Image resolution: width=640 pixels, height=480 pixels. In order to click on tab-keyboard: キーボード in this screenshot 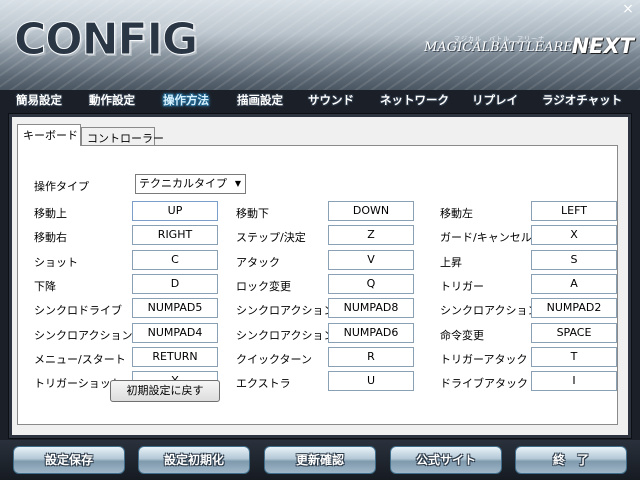, I will do `click(49, 135)`.